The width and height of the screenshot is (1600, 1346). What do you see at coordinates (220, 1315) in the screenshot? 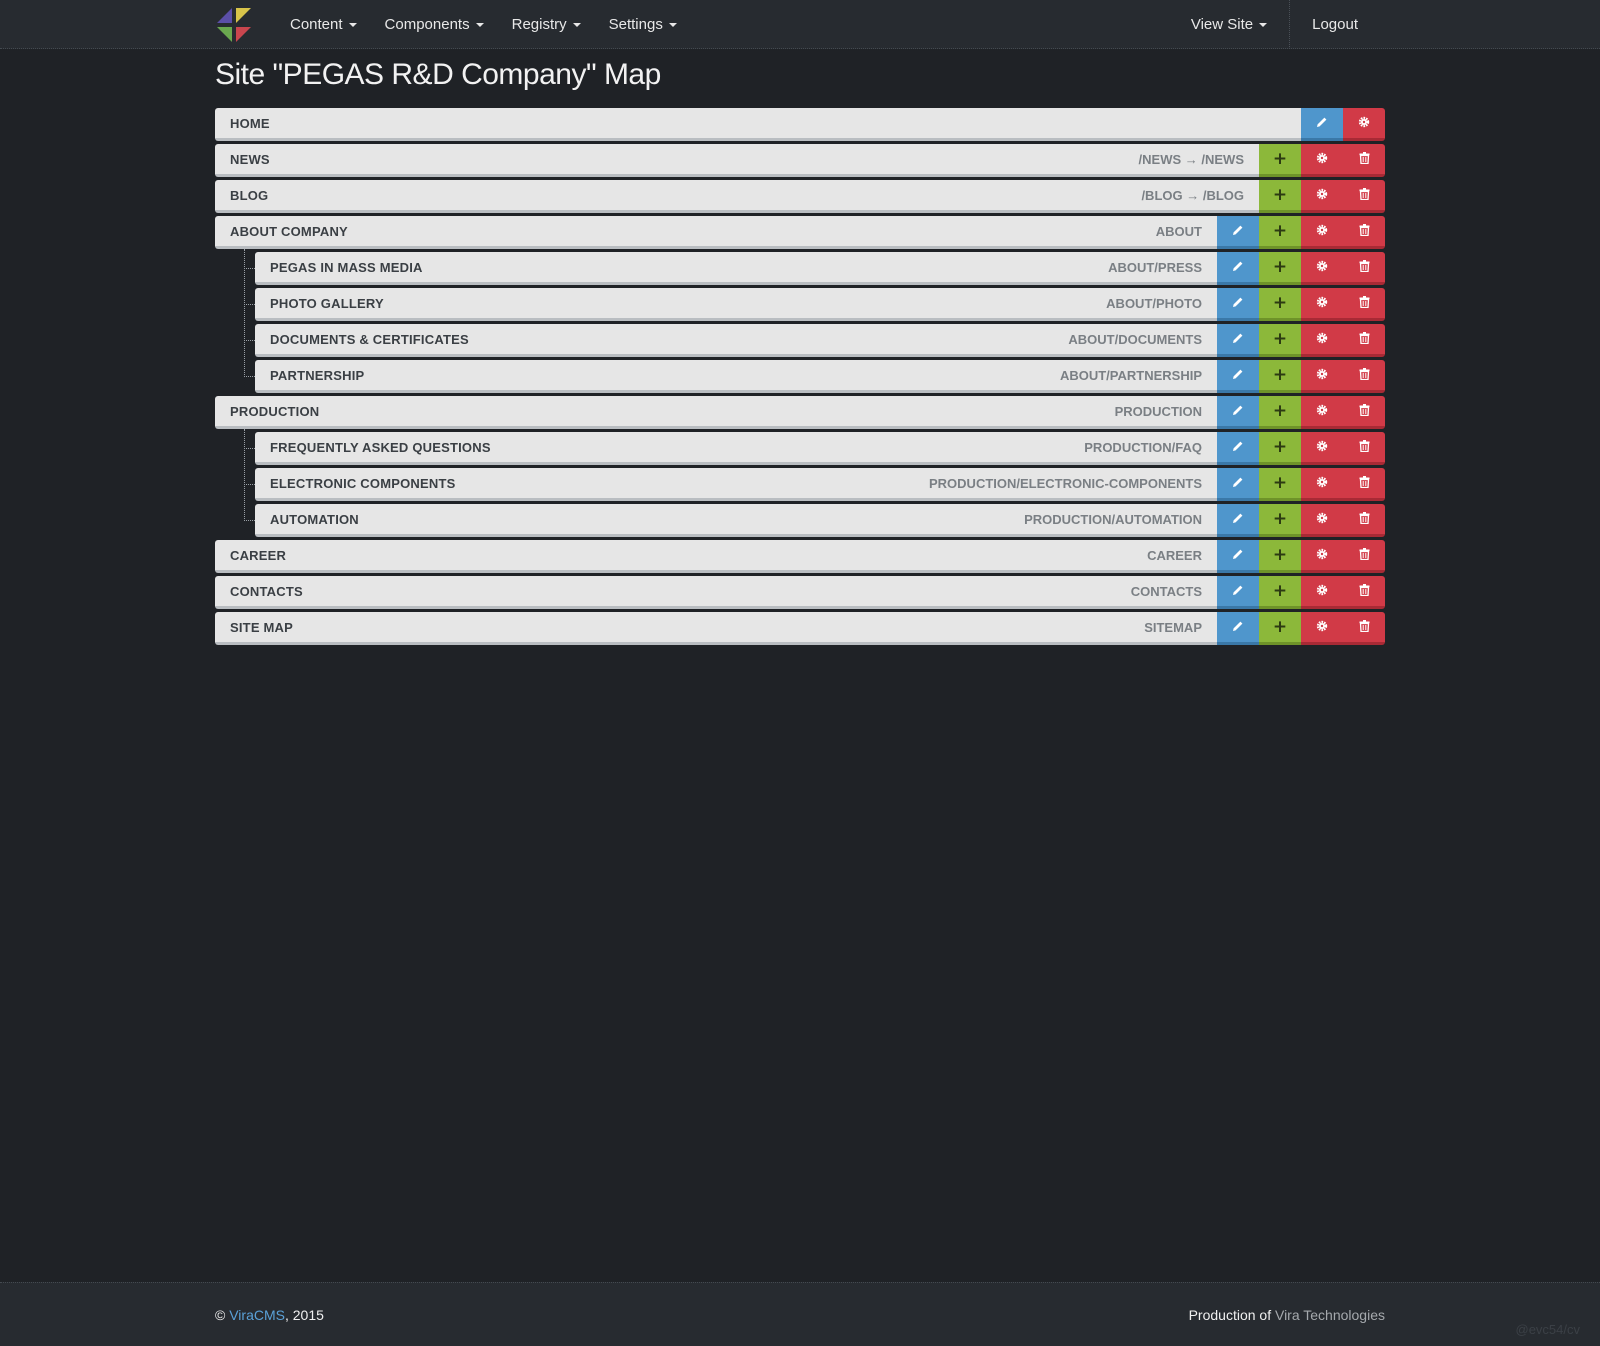
I see `copyright-symbol: ©` at bounding box center [220, 1315].